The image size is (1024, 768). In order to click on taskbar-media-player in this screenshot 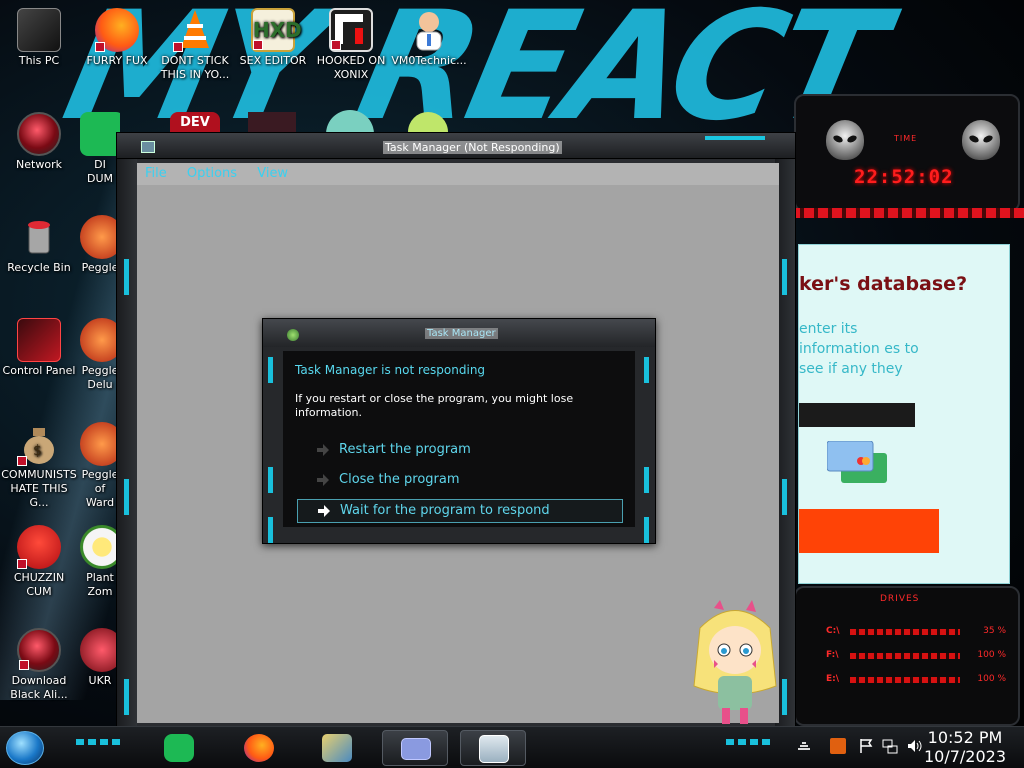, I will do `click(337, 748)`.